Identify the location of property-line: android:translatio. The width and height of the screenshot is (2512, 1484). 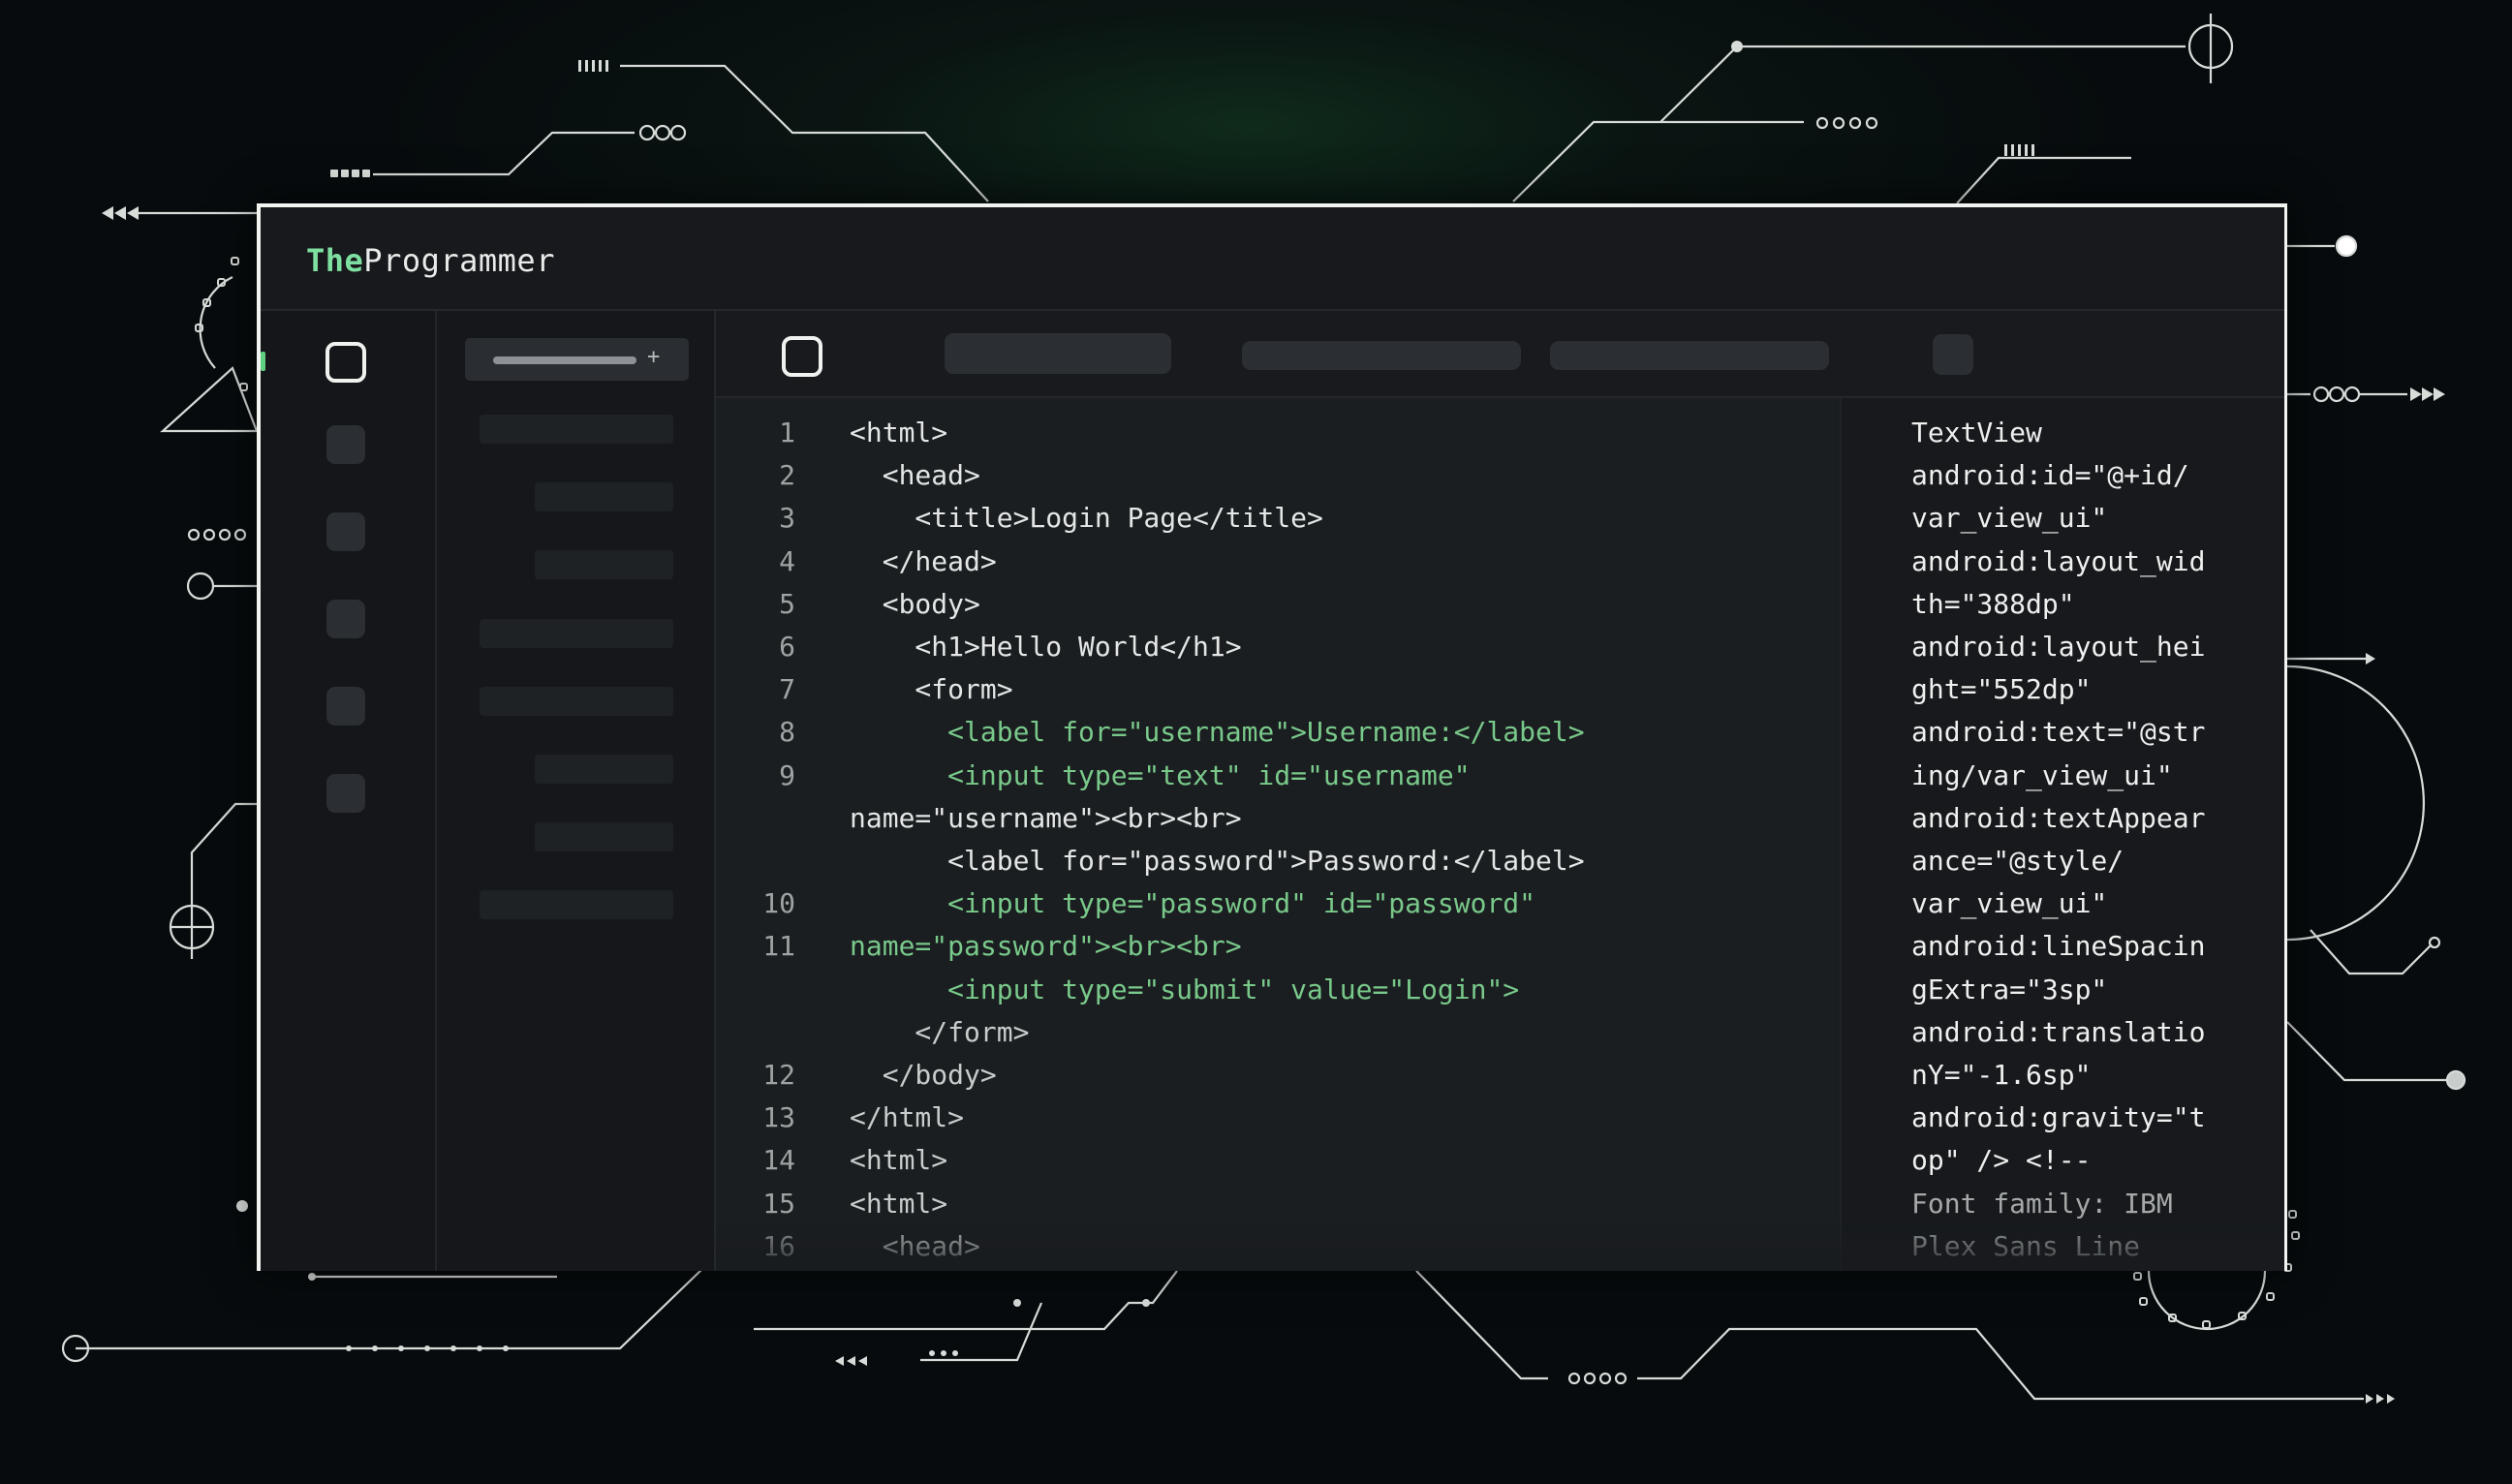
(2059, 1031).